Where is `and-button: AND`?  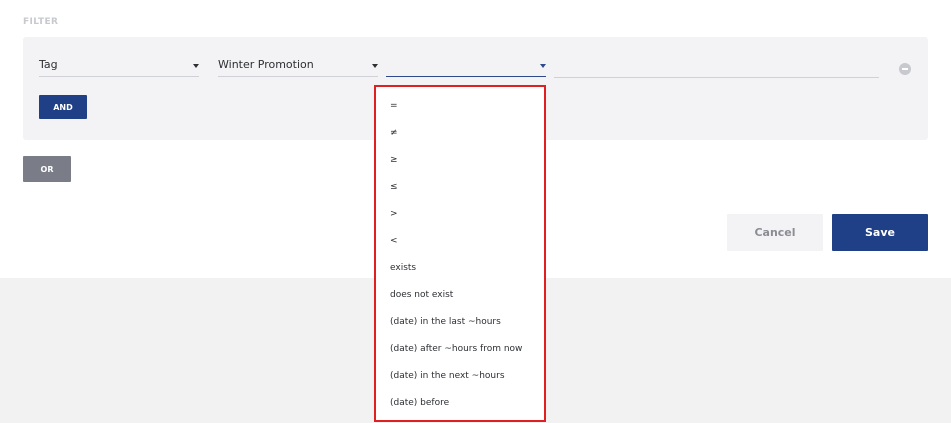 and-button: AND is located at coordinates (63, 107).